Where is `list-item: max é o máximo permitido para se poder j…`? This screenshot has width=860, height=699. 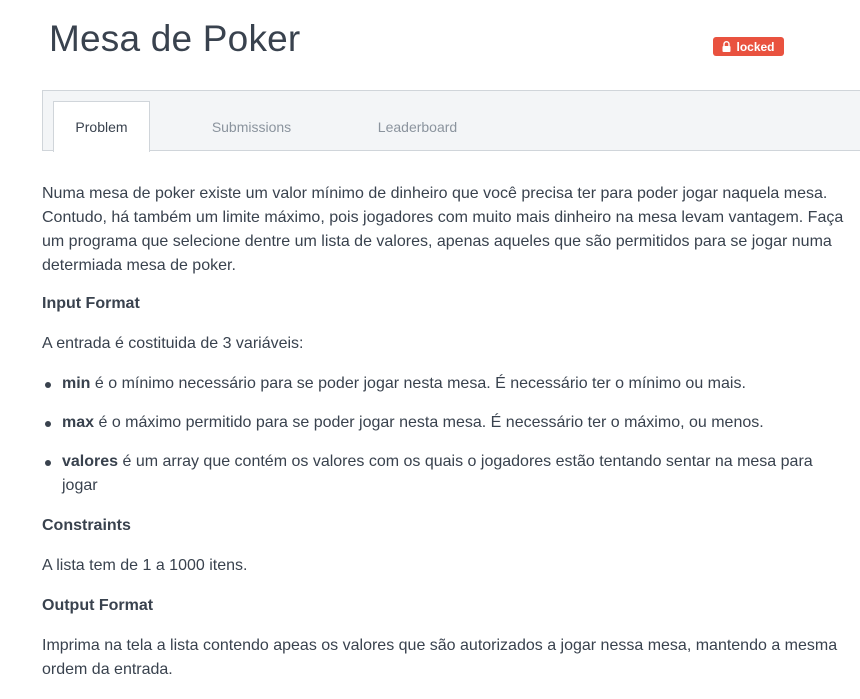 list-item: max é o máximo permitido para se poder j… is located at coordinates (447, 423).